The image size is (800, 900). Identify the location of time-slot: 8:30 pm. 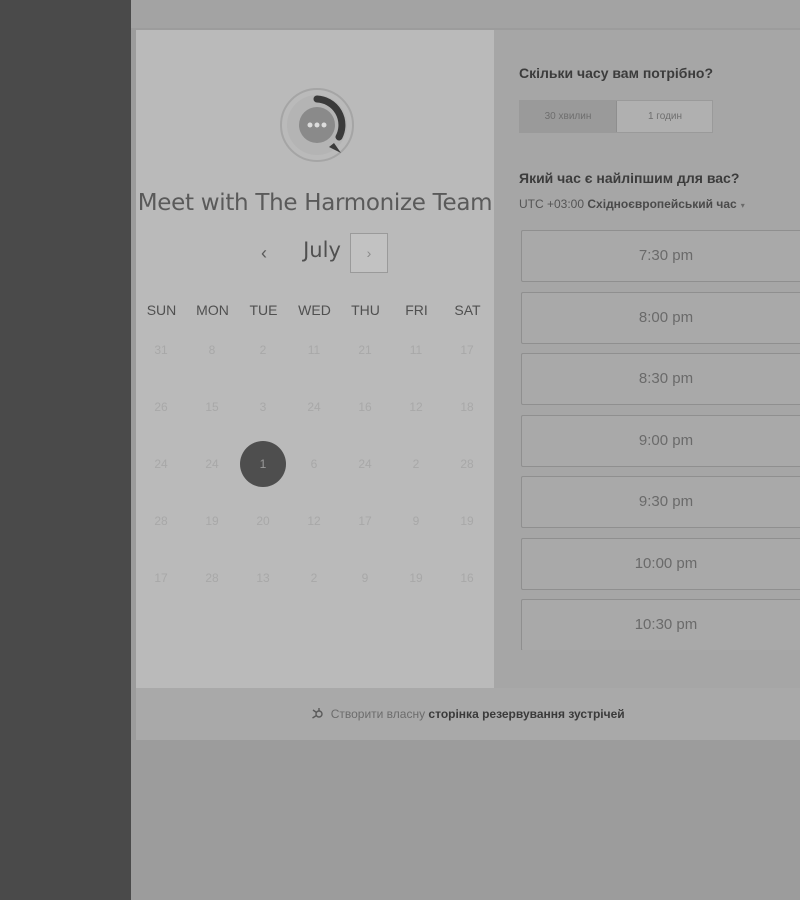
(660, 379).